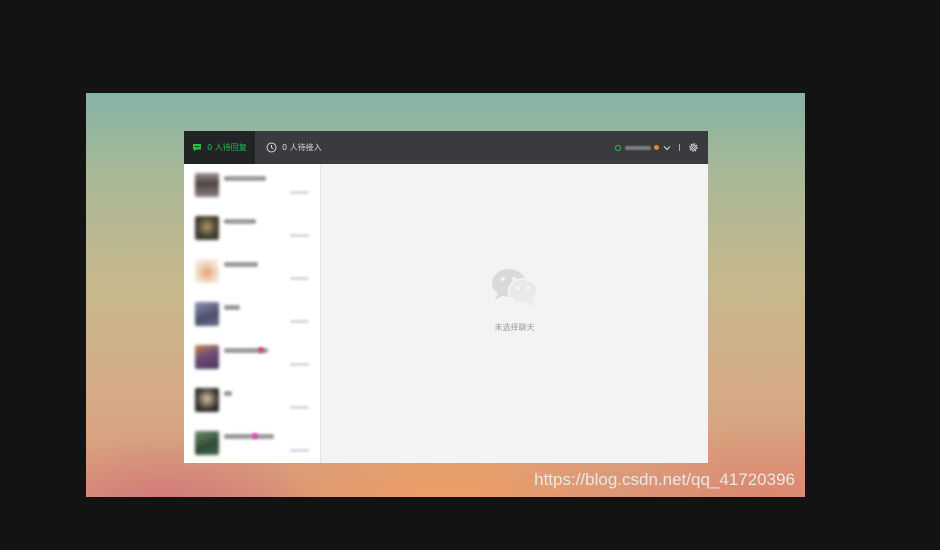 The image size is (940, 550). What do you see at coordinates (514, 327) in the screenshot?
I see `empty-state-text: 未选择聊天` at bounding box center [514, 327].